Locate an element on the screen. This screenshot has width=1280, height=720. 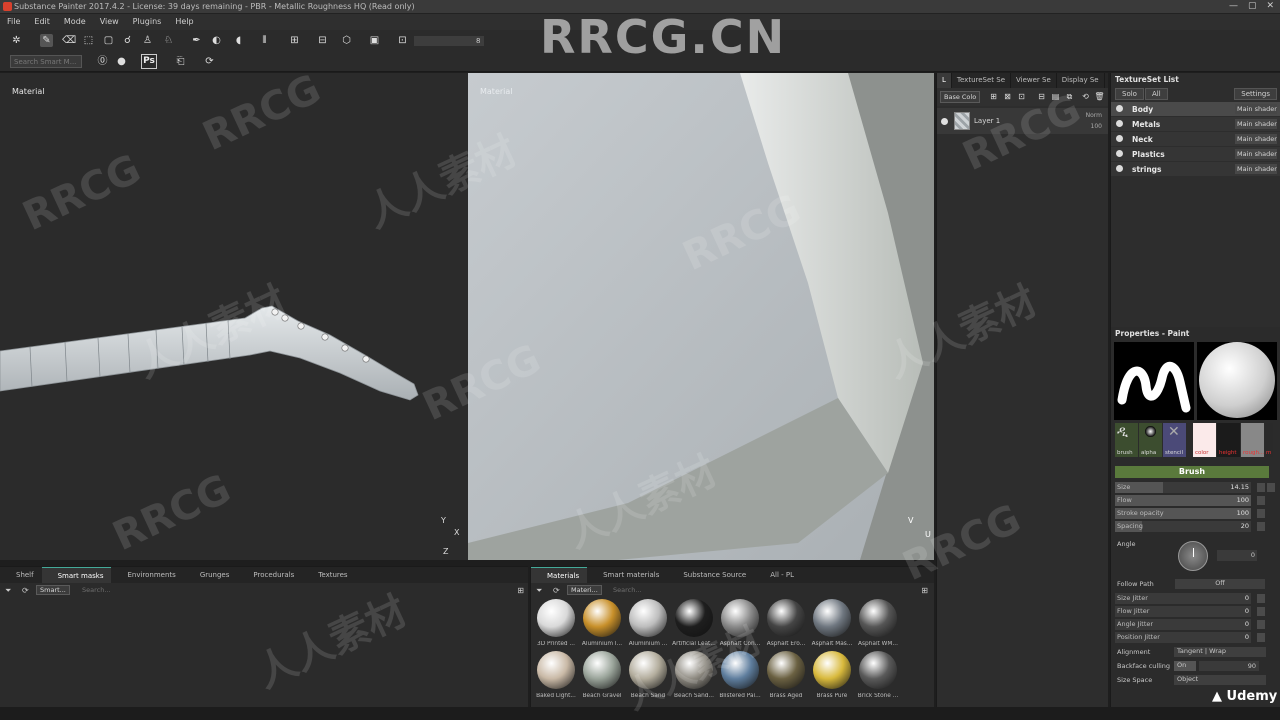
material-ball-icon: ● is located at coordinates (121, 61).